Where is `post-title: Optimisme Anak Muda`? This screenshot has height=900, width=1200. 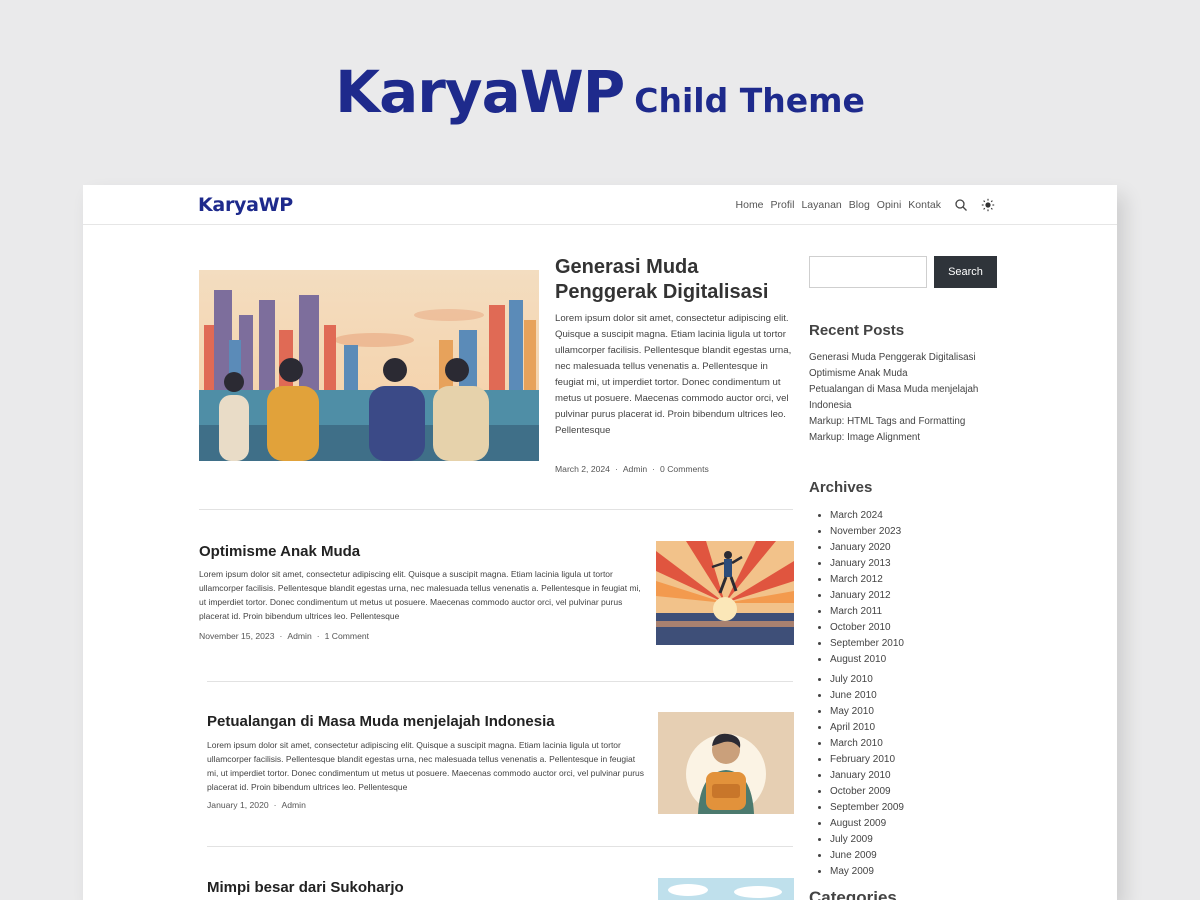 post-title: Optimisme Anak Muda is located at coordinates (279, 551).